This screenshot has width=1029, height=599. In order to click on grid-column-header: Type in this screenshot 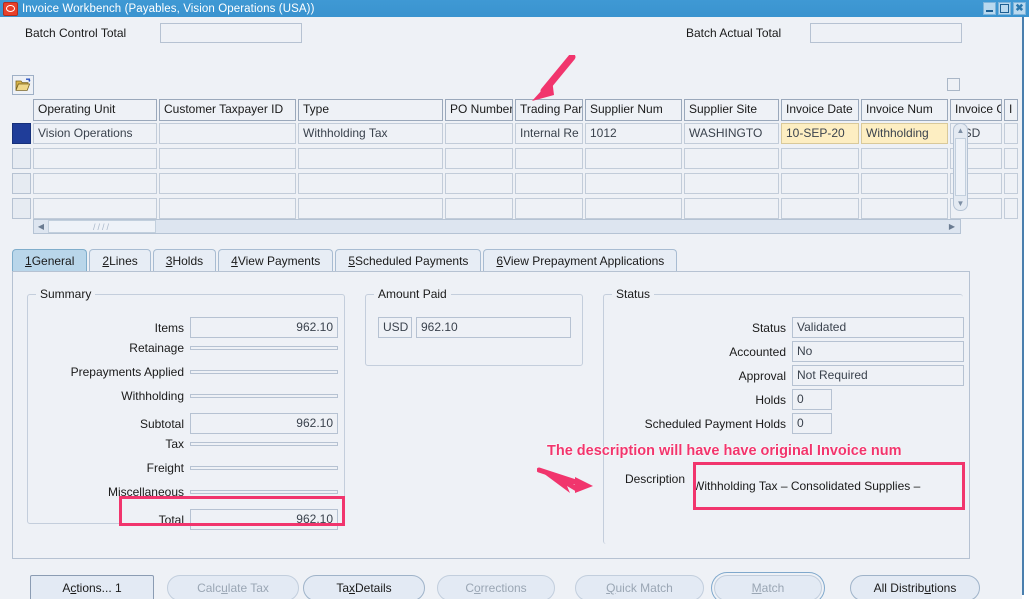, I will do `click(370, 110)`.